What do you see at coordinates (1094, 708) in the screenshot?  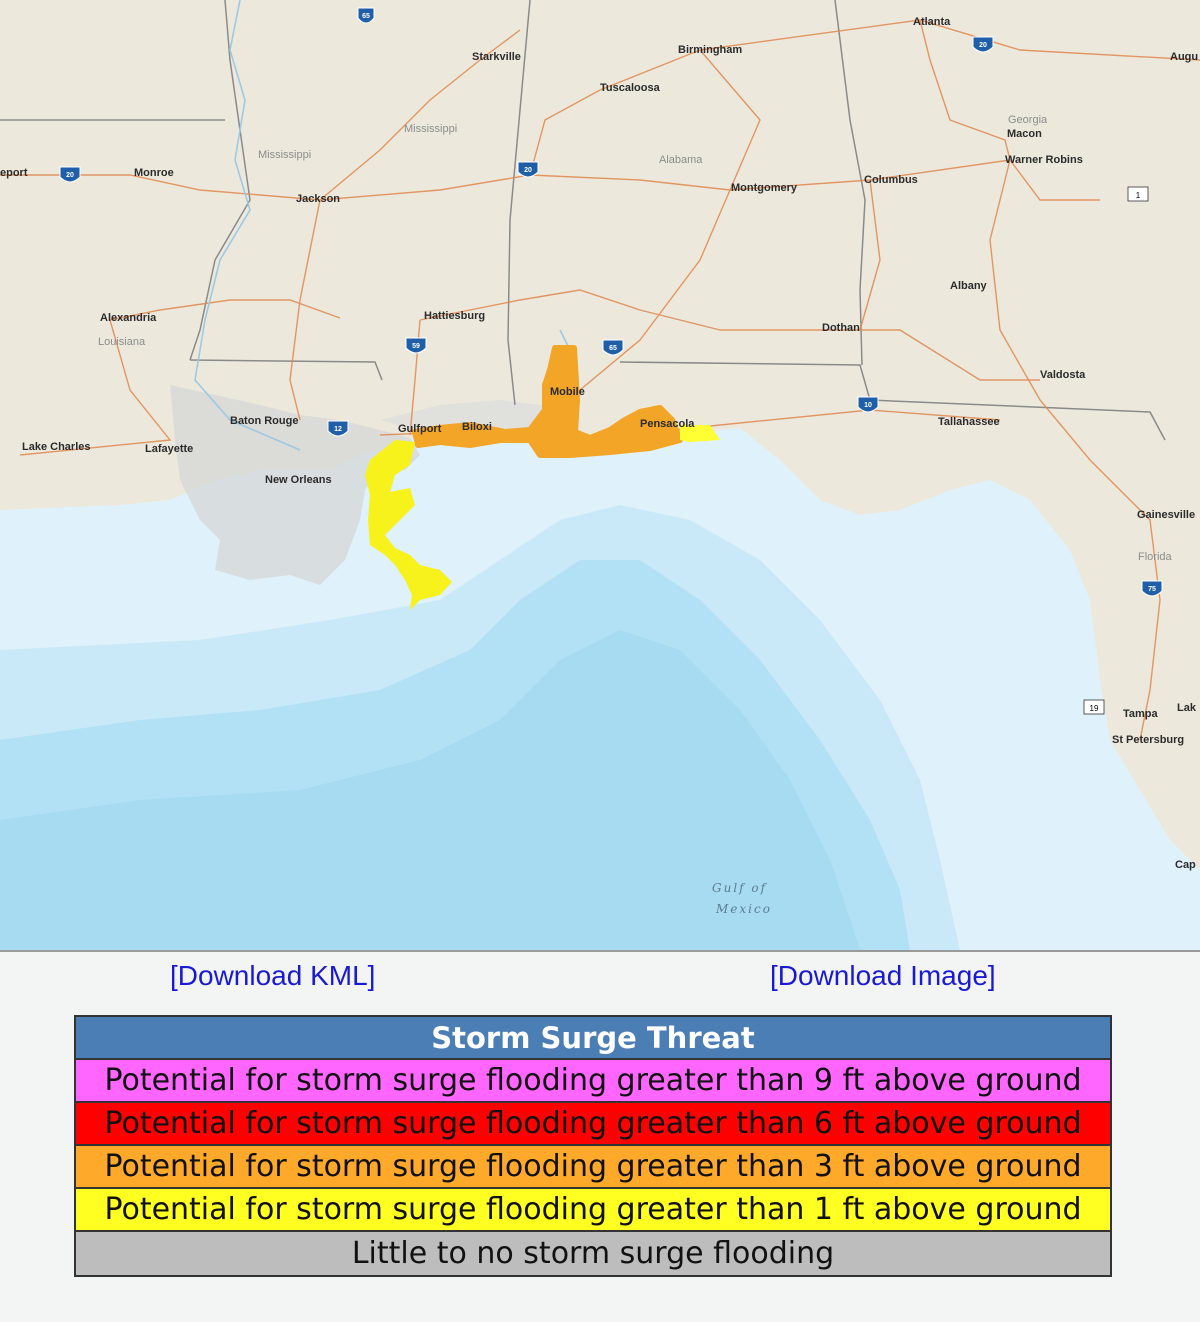 I see `svg-text: 19` at bounding box center [1094, 708].